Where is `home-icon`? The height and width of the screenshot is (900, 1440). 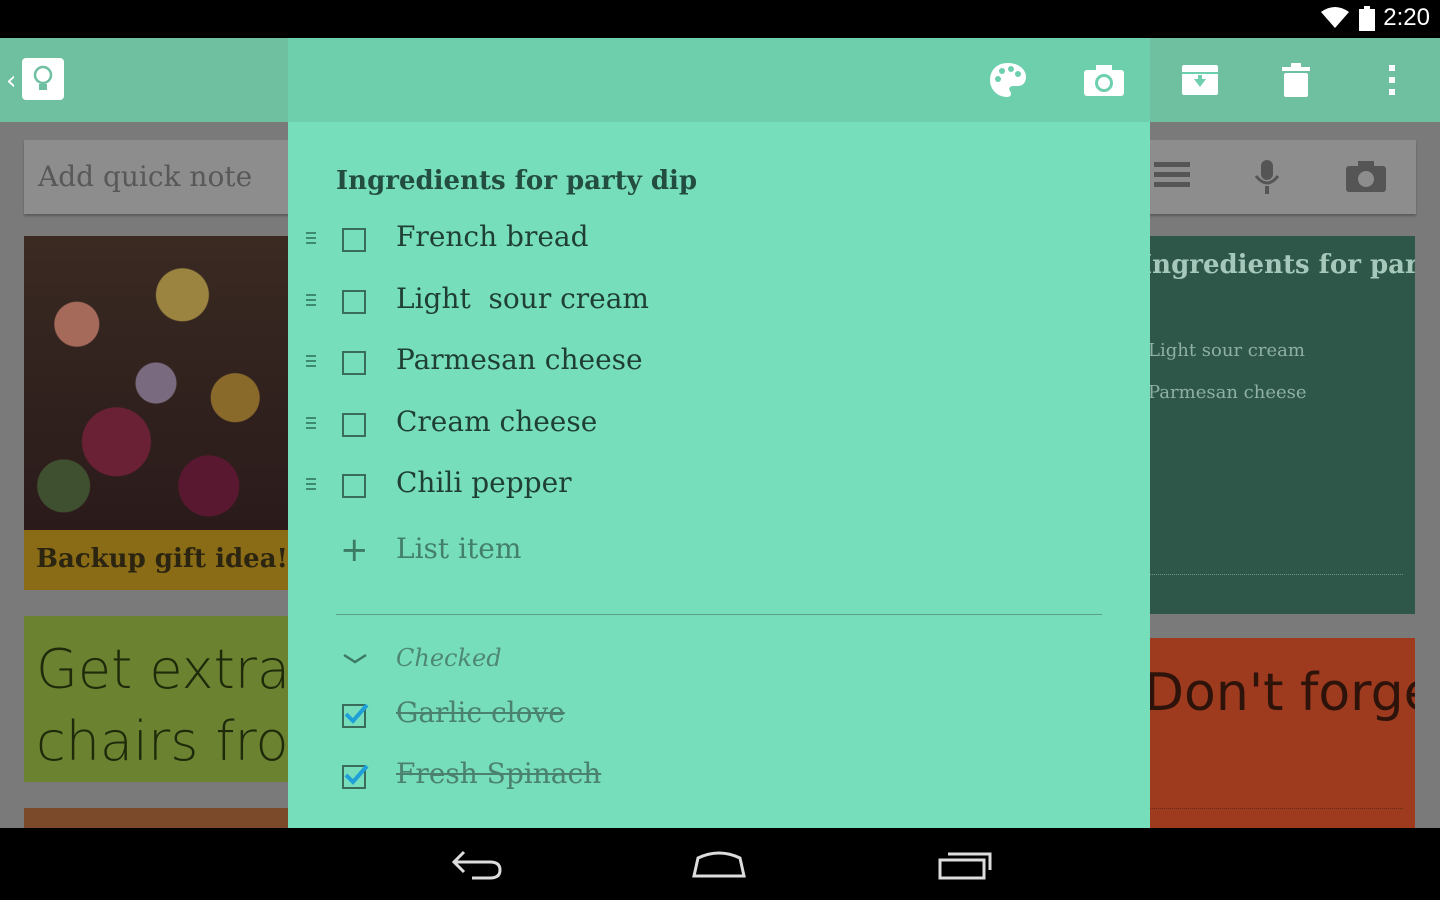 home-icon is located at coordinates (719, 864).